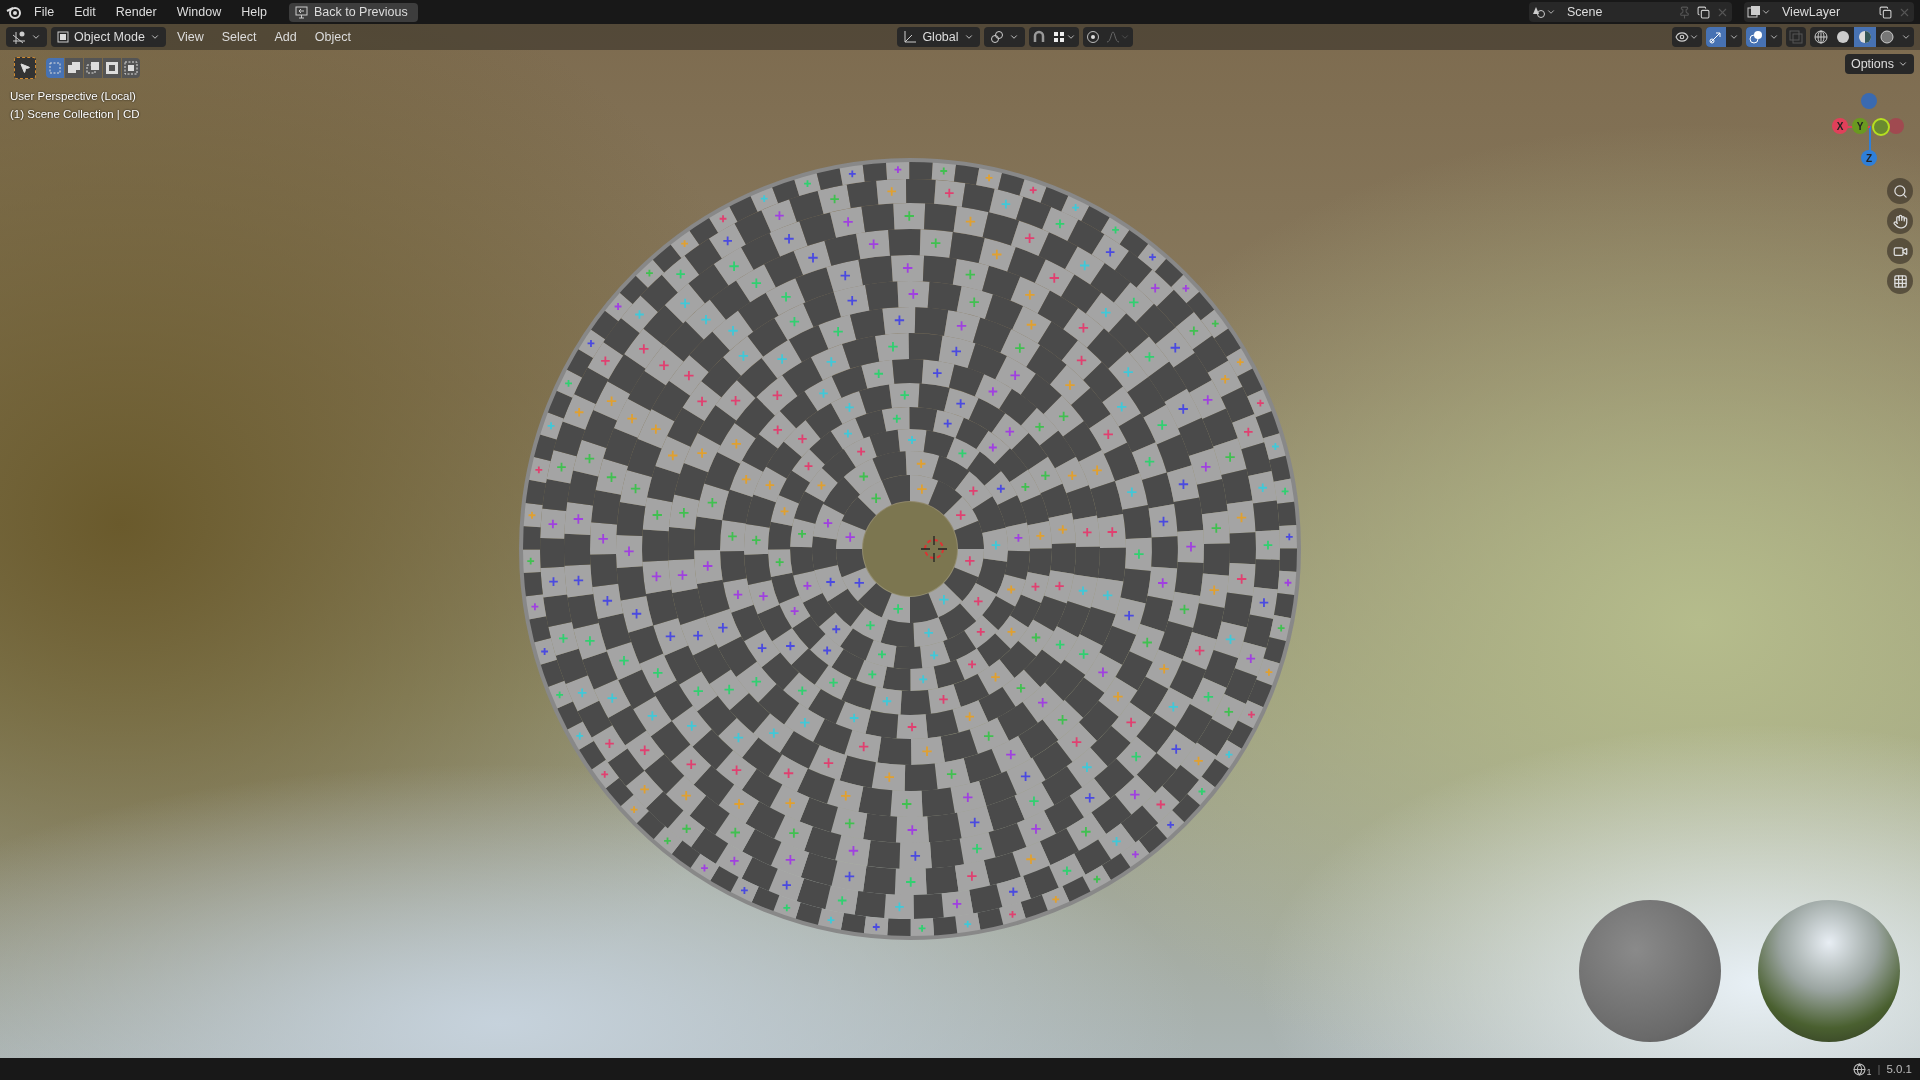  Describe the element at coordinates (1843, 37) in the screenshot. I see `solid-sphere-icon` at that location.